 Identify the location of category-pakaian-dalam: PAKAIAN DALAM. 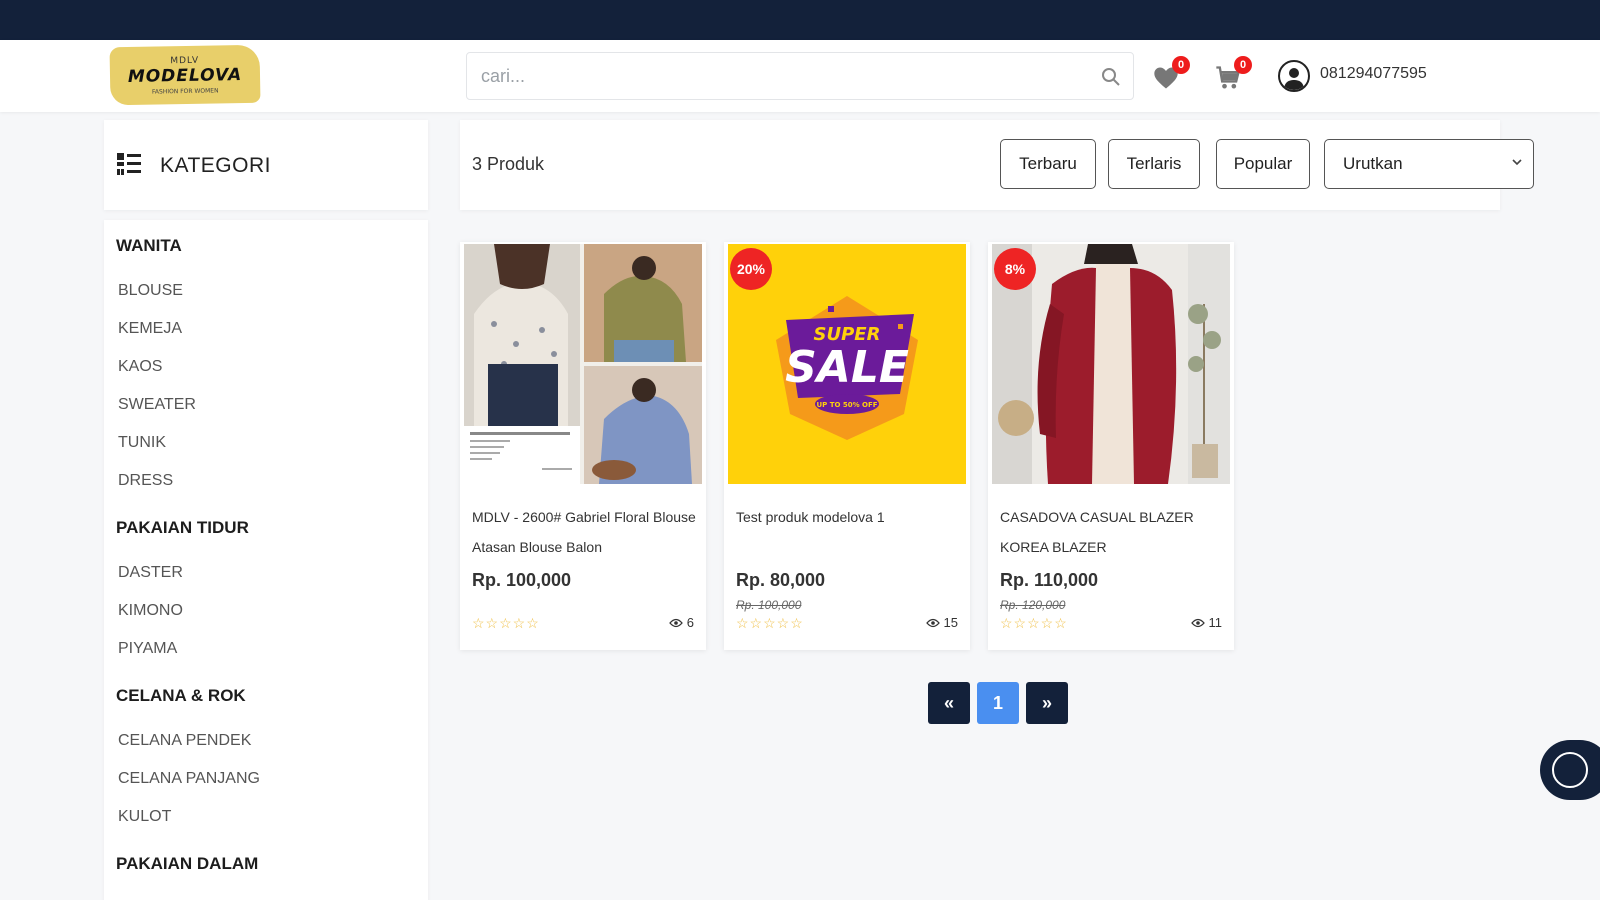
(187, 864).